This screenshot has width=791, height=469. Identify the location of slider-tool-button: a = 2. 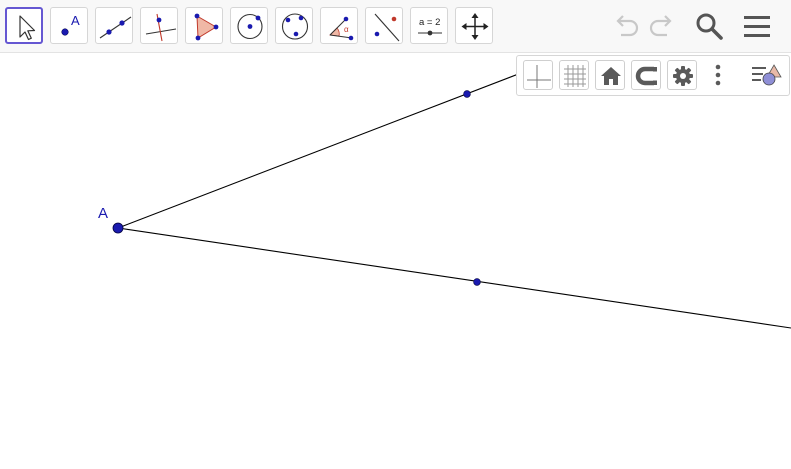
(429, 25).